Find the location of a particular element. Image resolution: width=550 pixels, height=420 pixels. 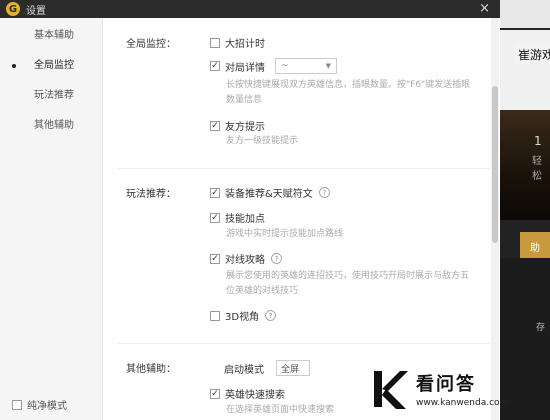

pure-mode-toggle: 纯净模式 is located at coordinates (39, 404).